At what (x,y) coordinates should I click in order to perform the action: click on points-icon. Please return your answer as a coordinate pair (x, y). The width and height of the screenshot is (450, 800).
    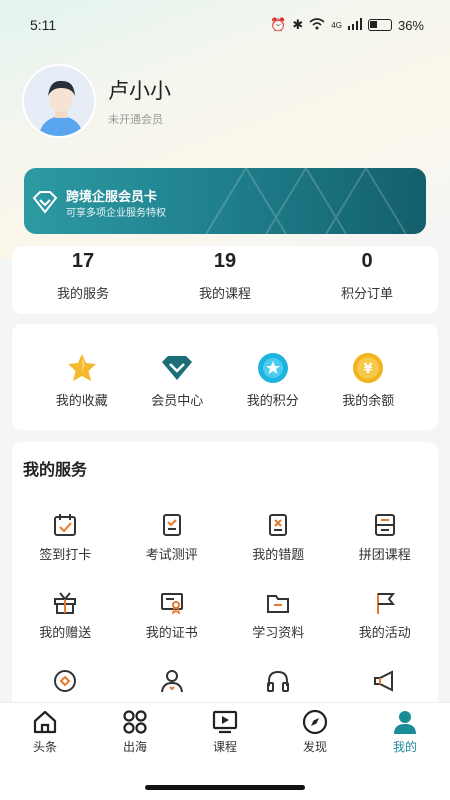
    Looking at the image, I should click on (272, 368).